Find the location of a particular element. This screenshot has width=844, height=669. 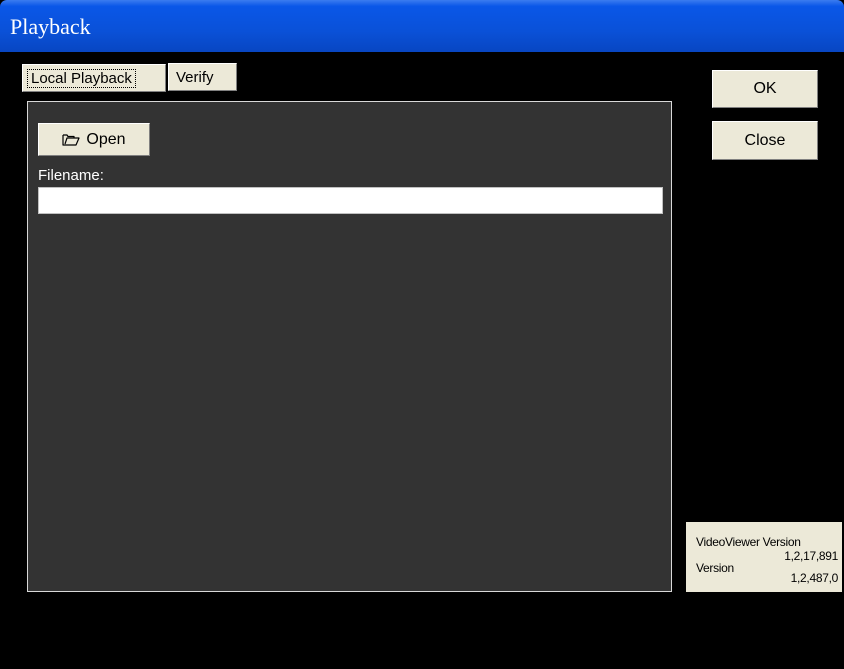

open-button-label: Open is located at coordinates (106, 139).